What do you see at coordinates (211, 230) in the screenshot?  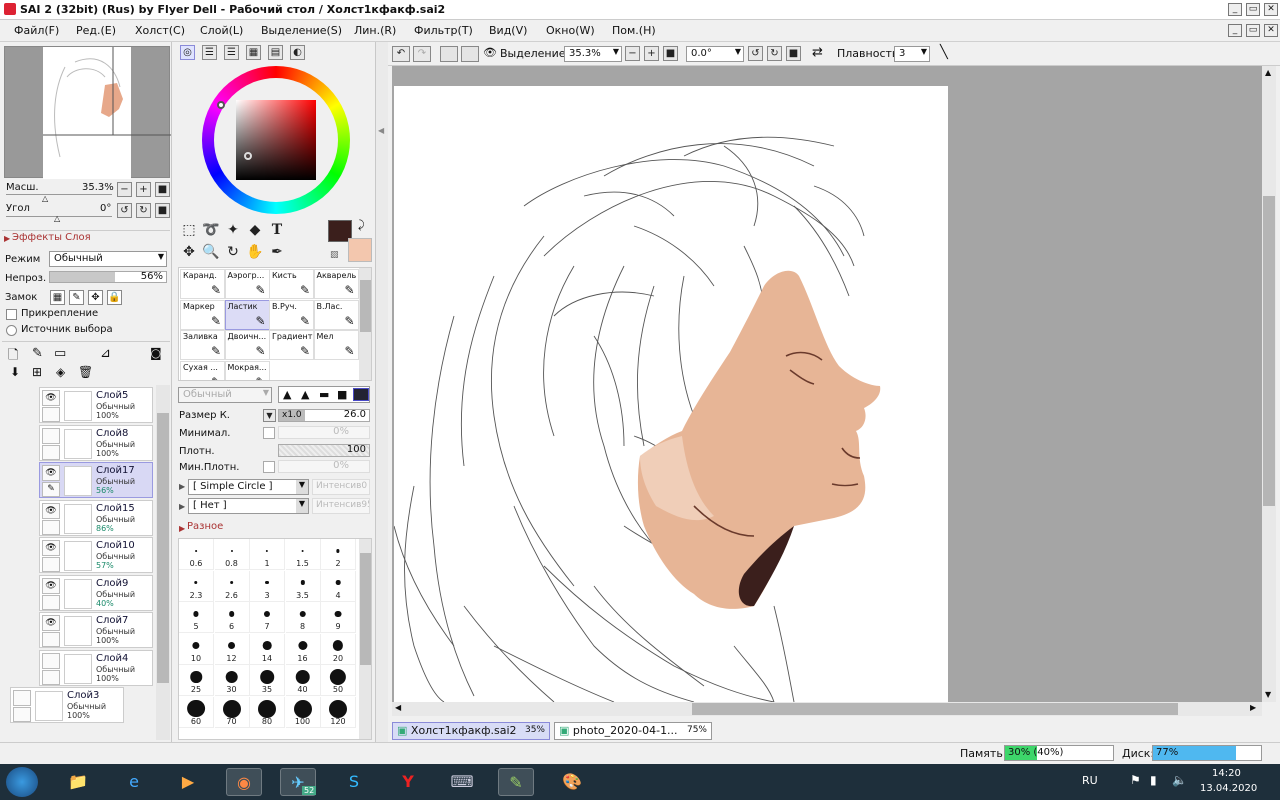 I see `lasso-icon: ➰` at bounding box center [211, 230].